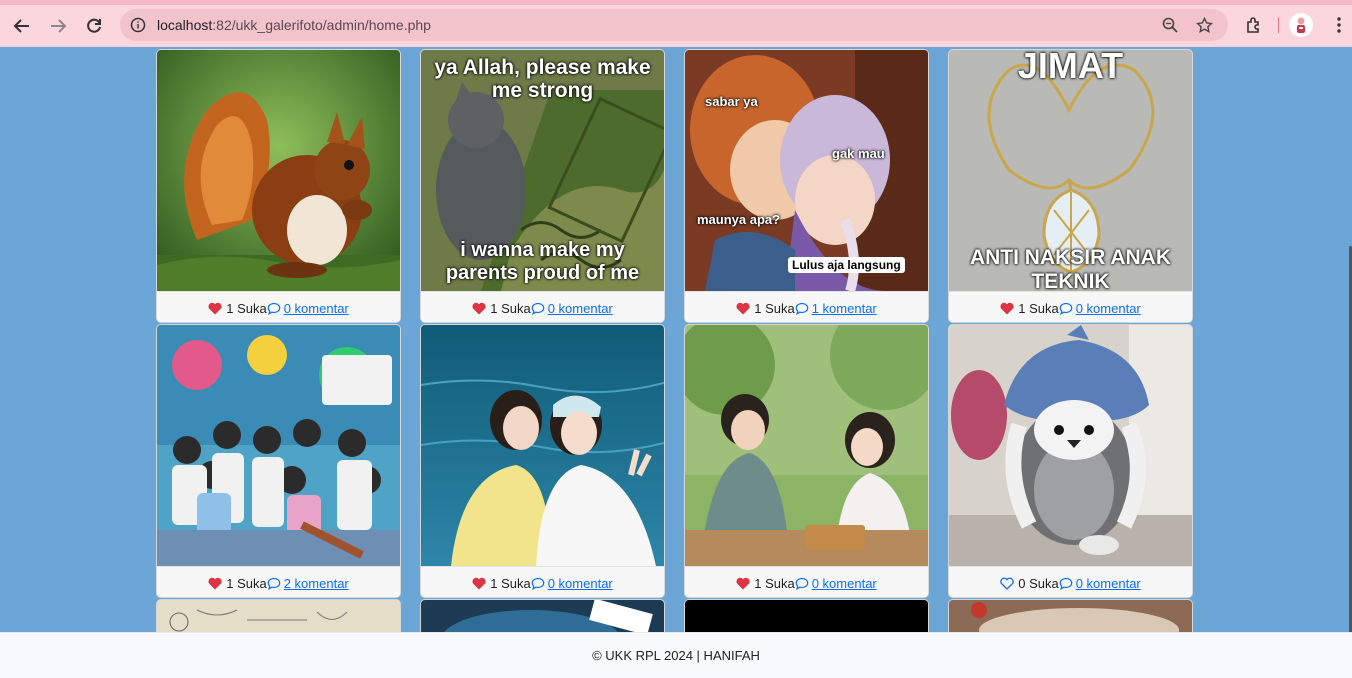 The width and height of the screenshot is (1352, 678). Describe the element at coordinates (278, 445) in the screenshot. I see `photo-group-poster` at that location.